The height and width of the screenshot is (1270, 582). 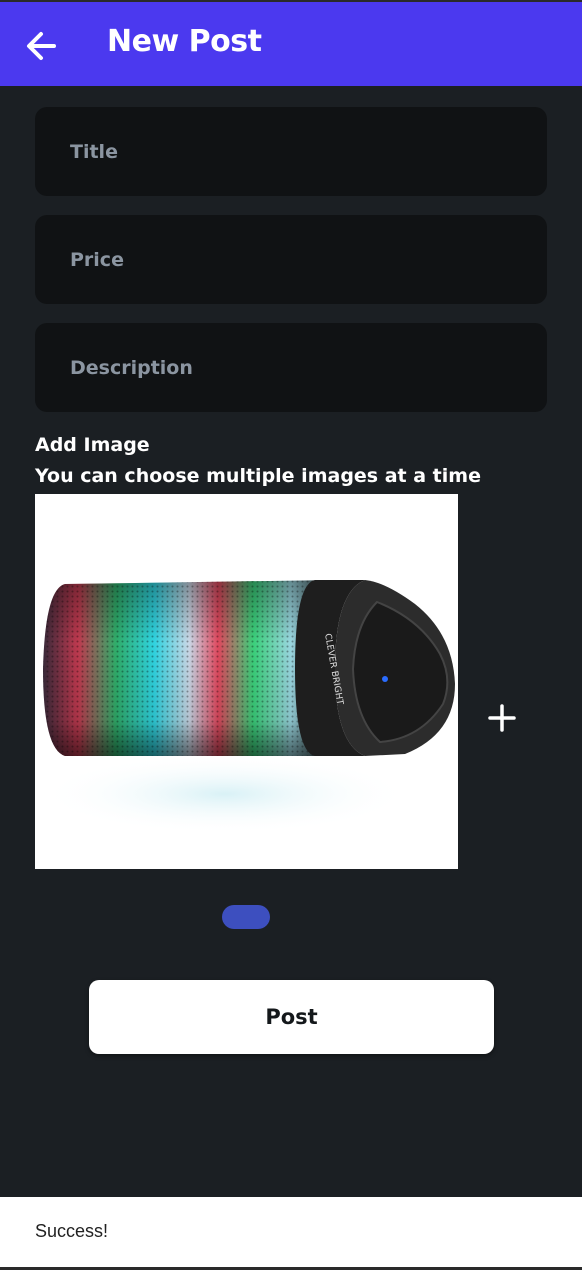 I want to click on page-title: New Post, so click(x=184, y=41).